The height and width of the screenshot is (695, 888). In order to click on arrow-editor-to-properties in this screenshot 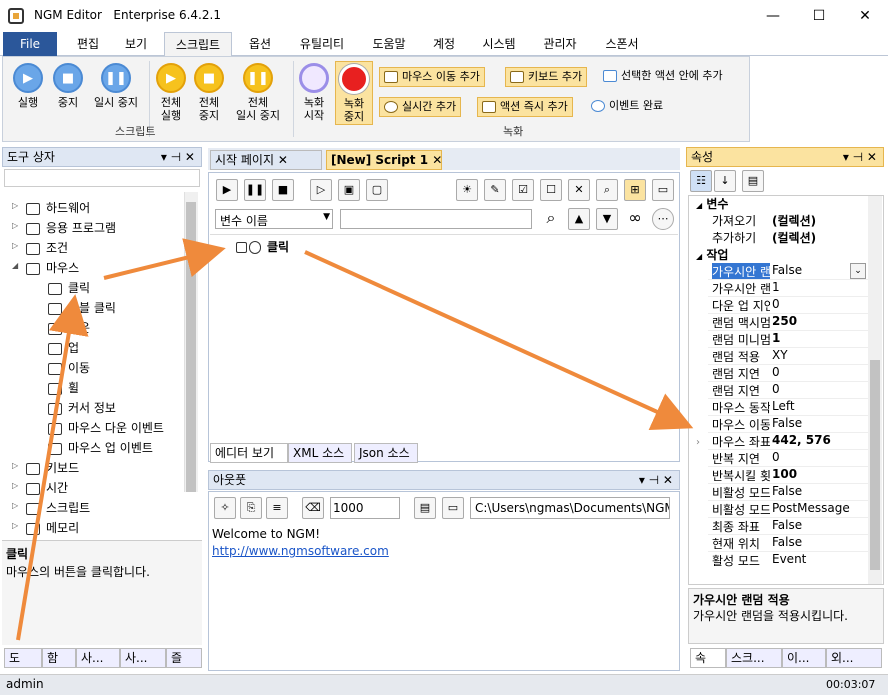, I will do `click(499, 340)`.